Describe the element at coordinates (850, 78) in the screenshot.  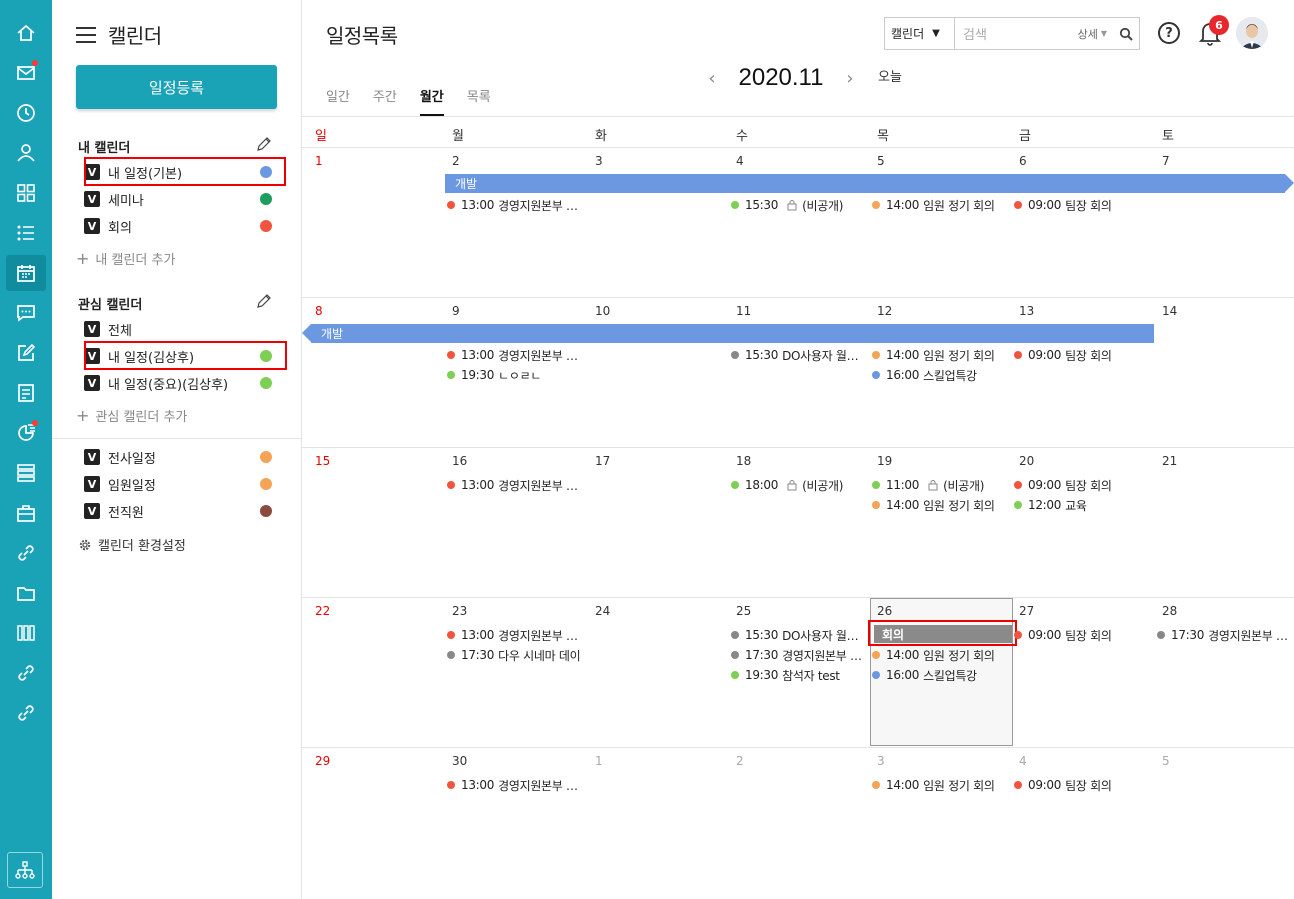
I see `next-month-icon: ›` at that location.